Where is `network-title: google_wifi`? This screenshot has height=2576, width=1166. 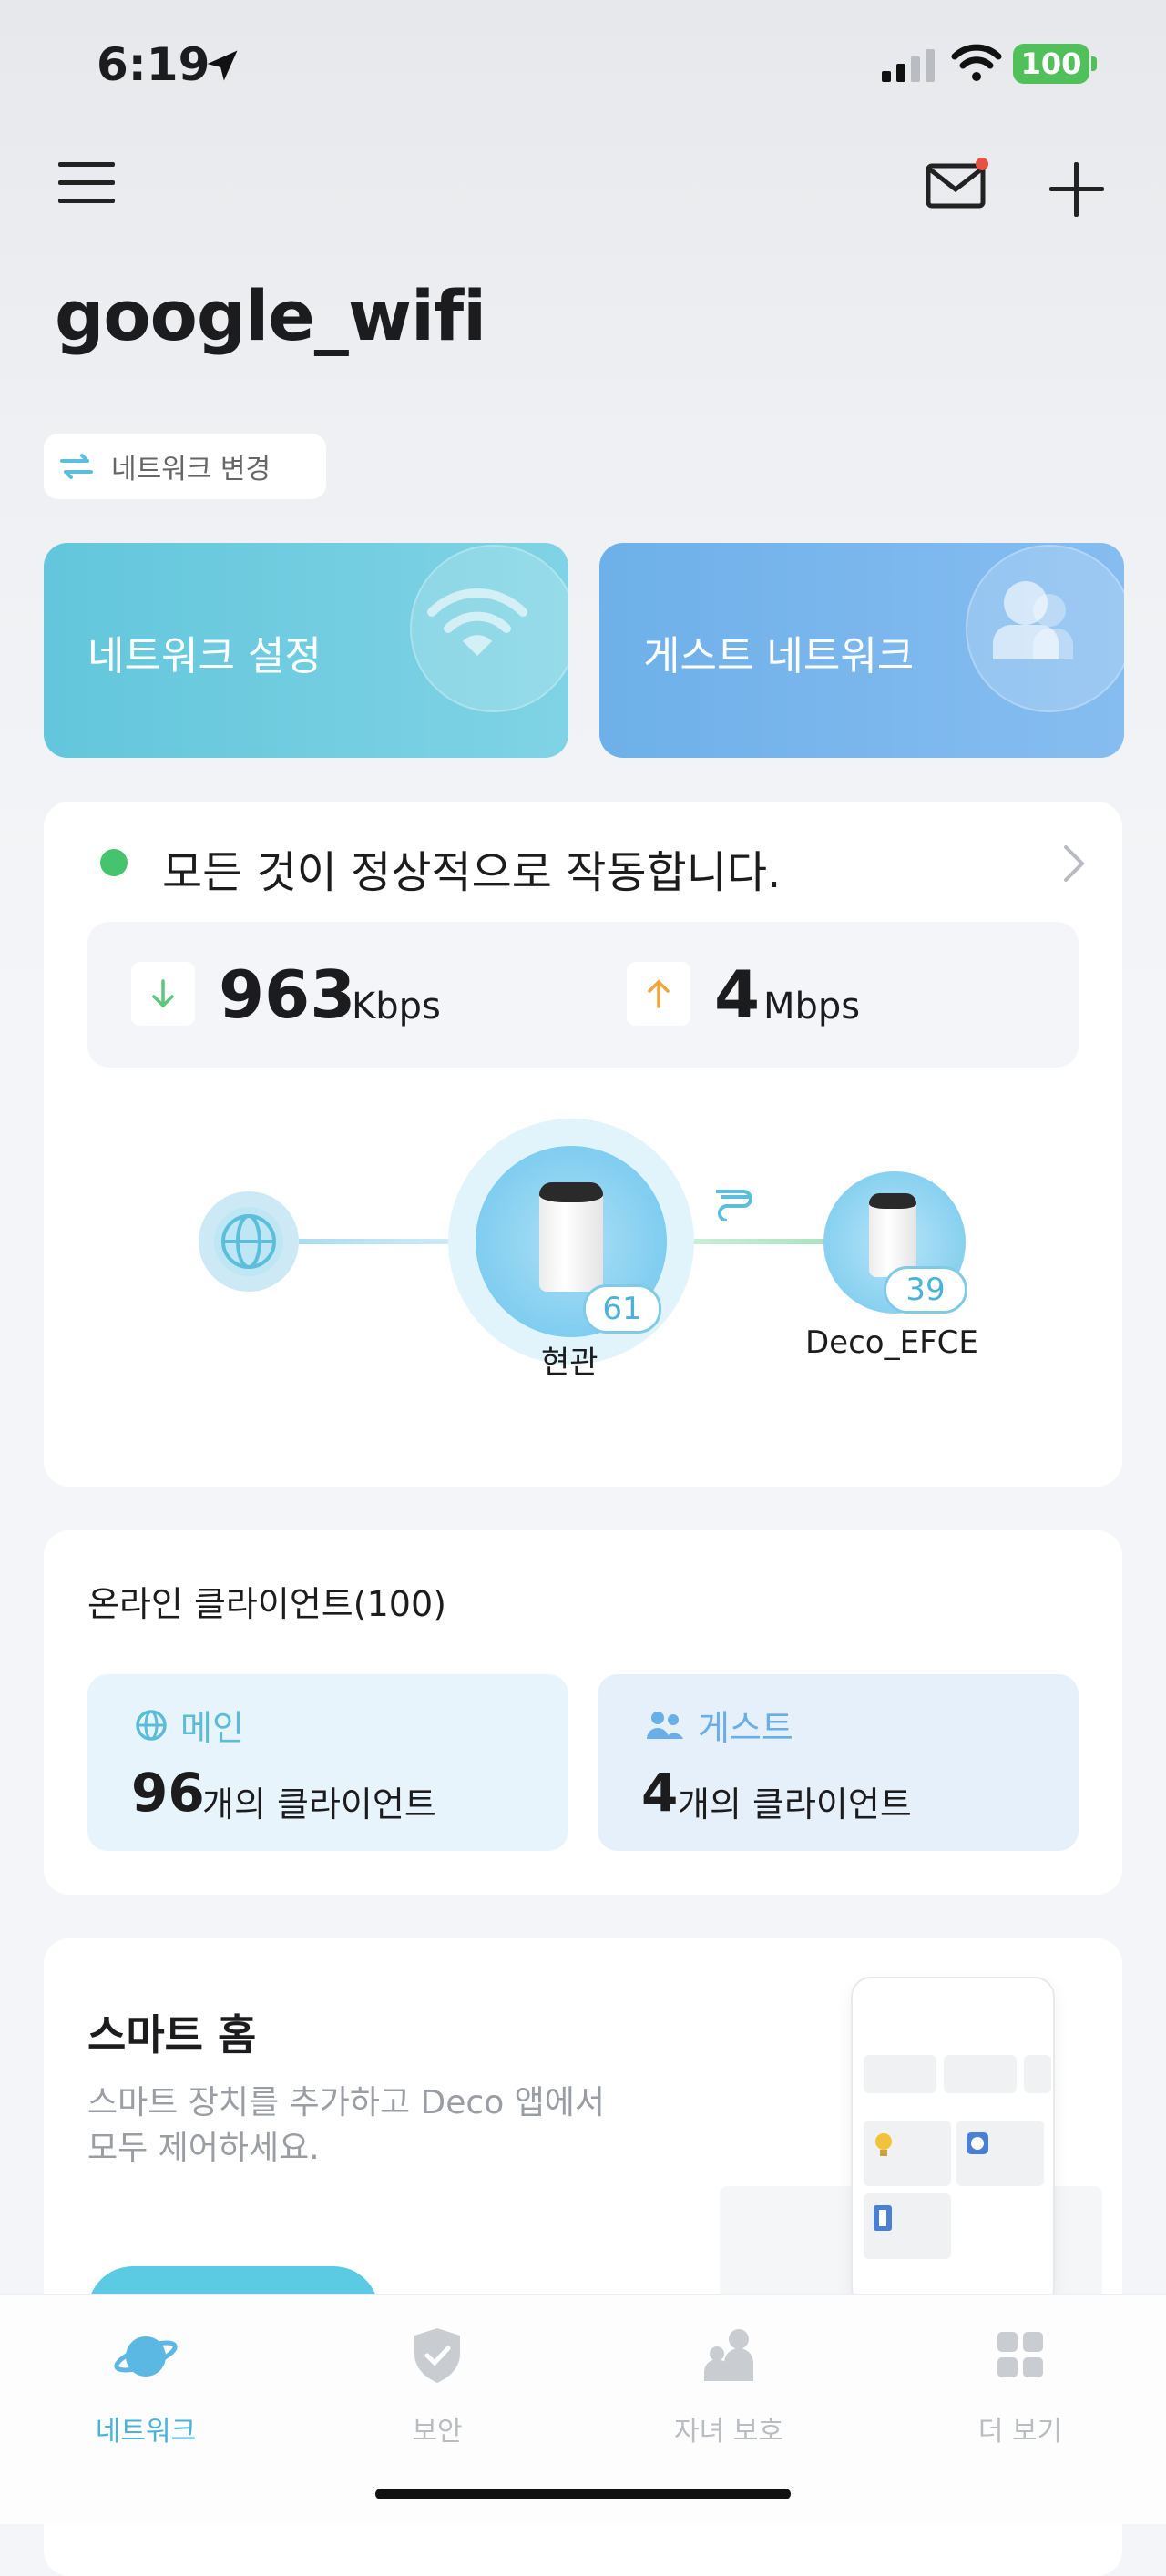 network-title: google_wifi is located at coordinates (270, 315).